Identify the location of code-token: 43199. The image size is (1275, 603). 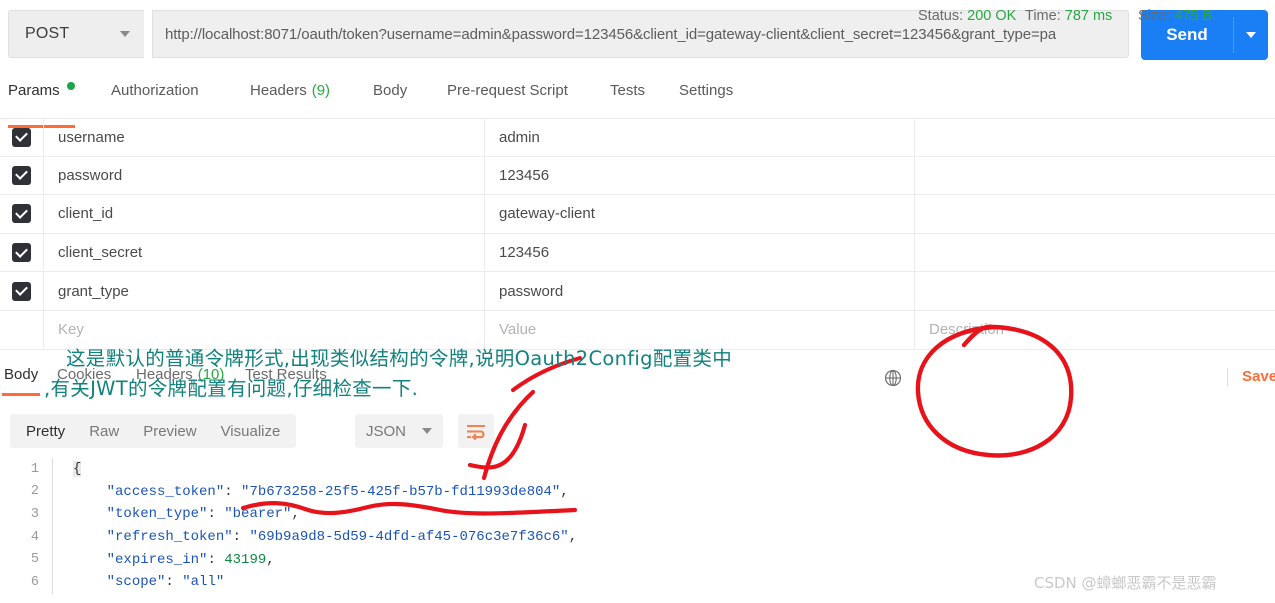
(245, 559).